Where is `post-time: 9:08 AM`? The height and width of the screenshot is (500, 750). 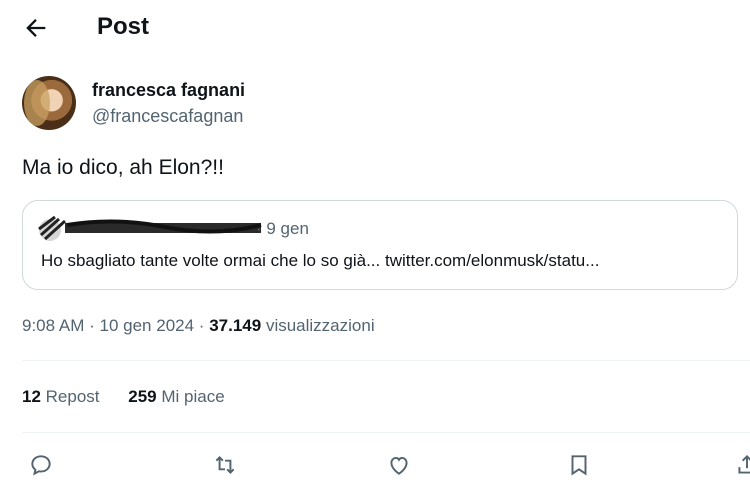
post-time: 9:08 AM is located at coordinates (53, 325).